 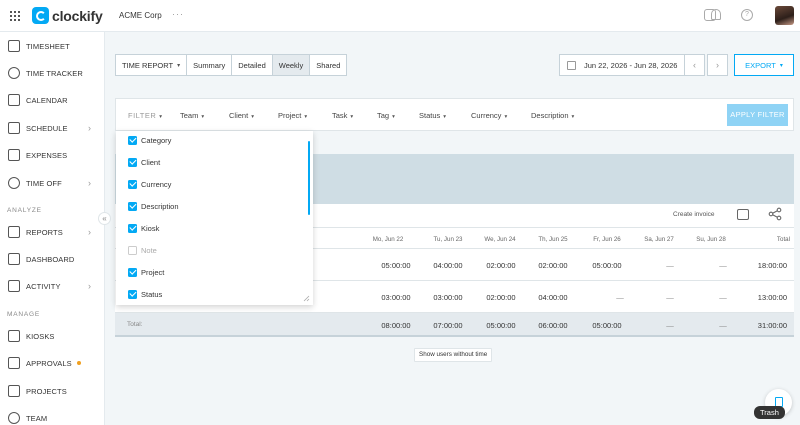 I want to click on expenses-icon, so click(x=14, y=155).